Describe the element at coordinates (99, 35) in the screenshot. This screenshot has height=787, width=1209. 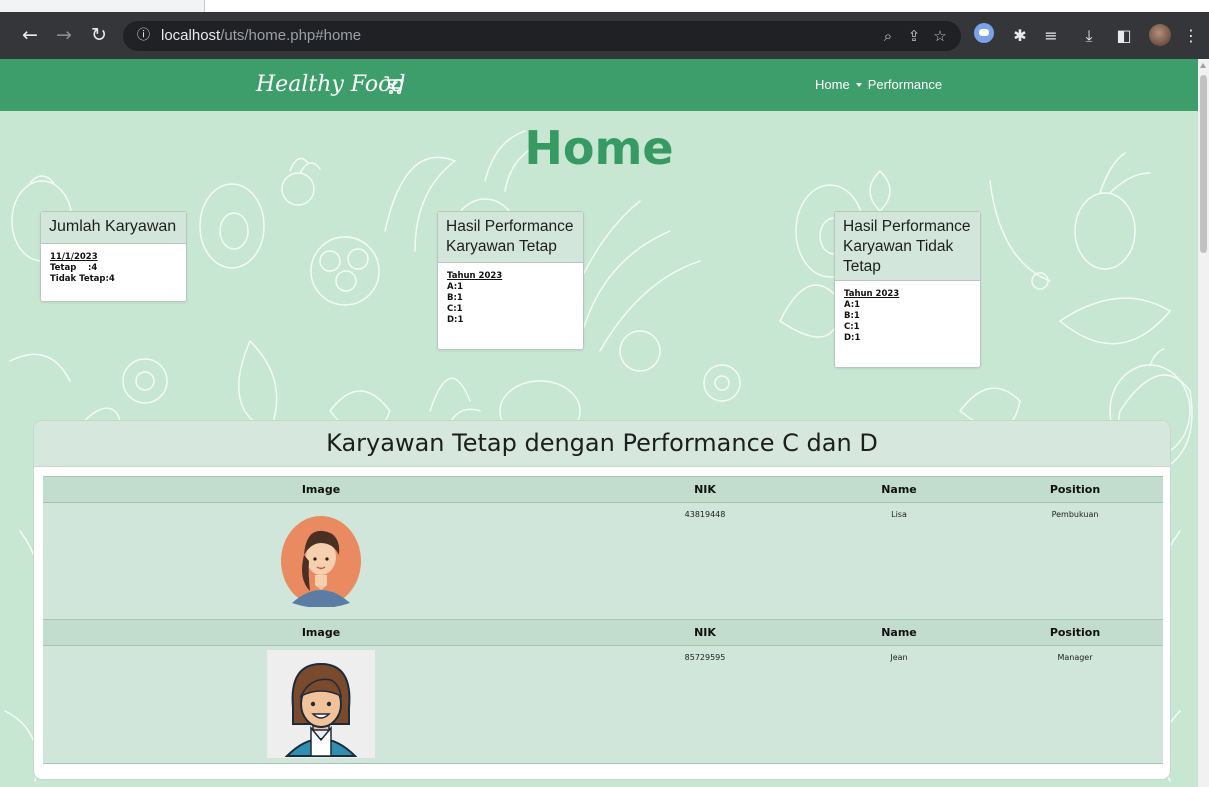
I see `reload-icon: ↻` at that location.